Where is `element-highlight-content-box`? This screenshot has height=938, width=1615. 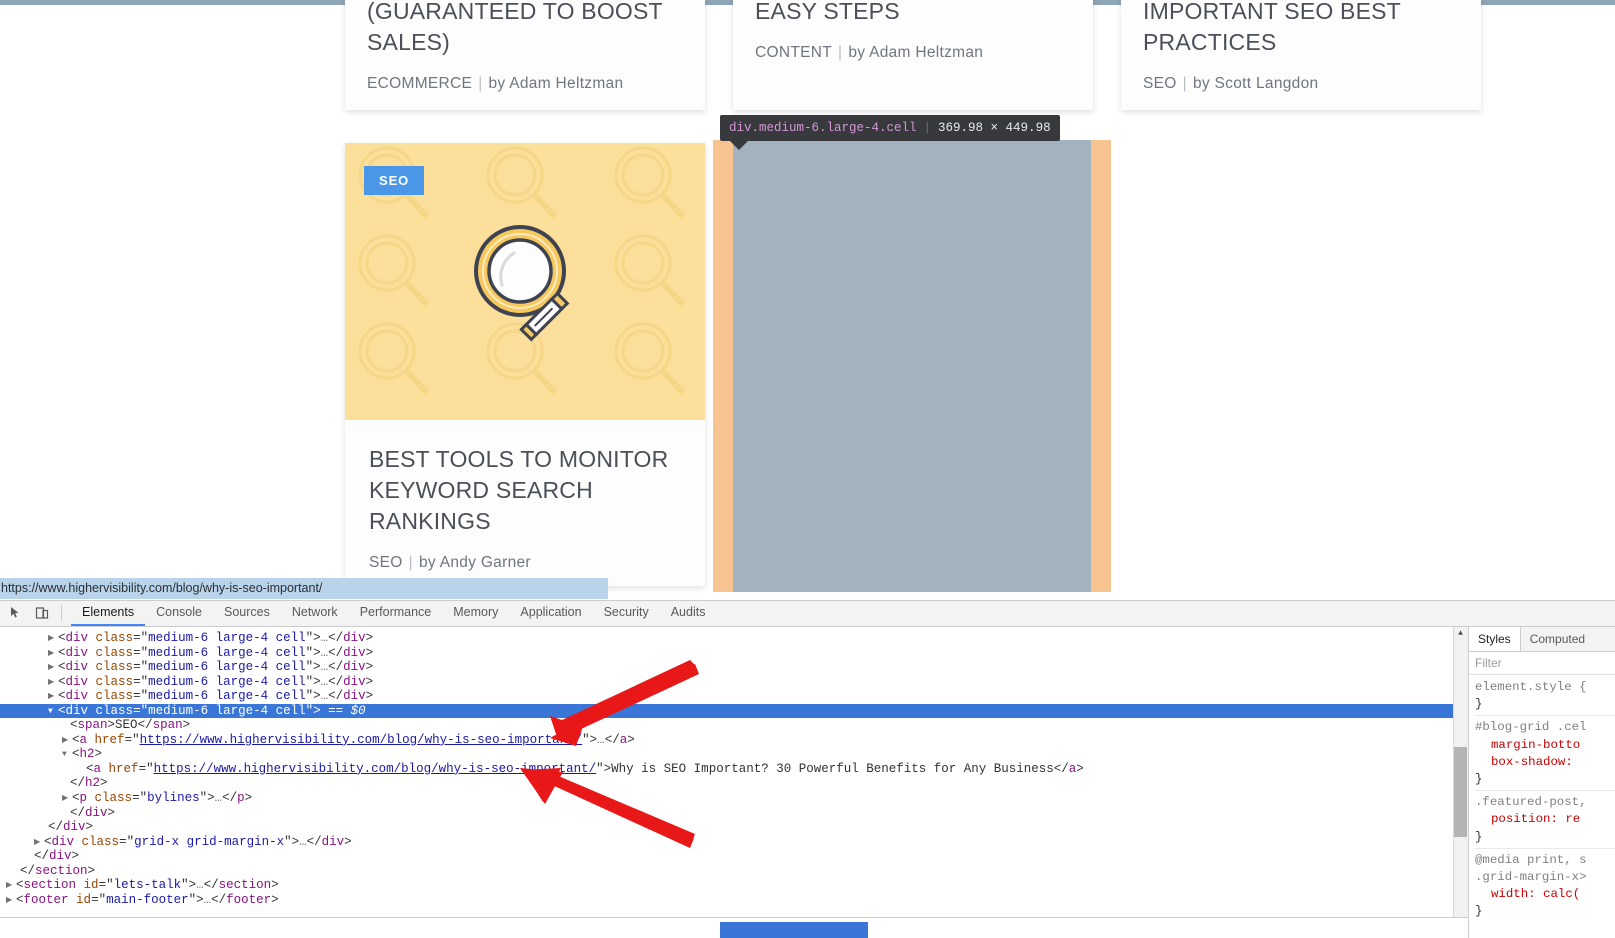
element-highlight-content-box is located at coordinates (912, 366).